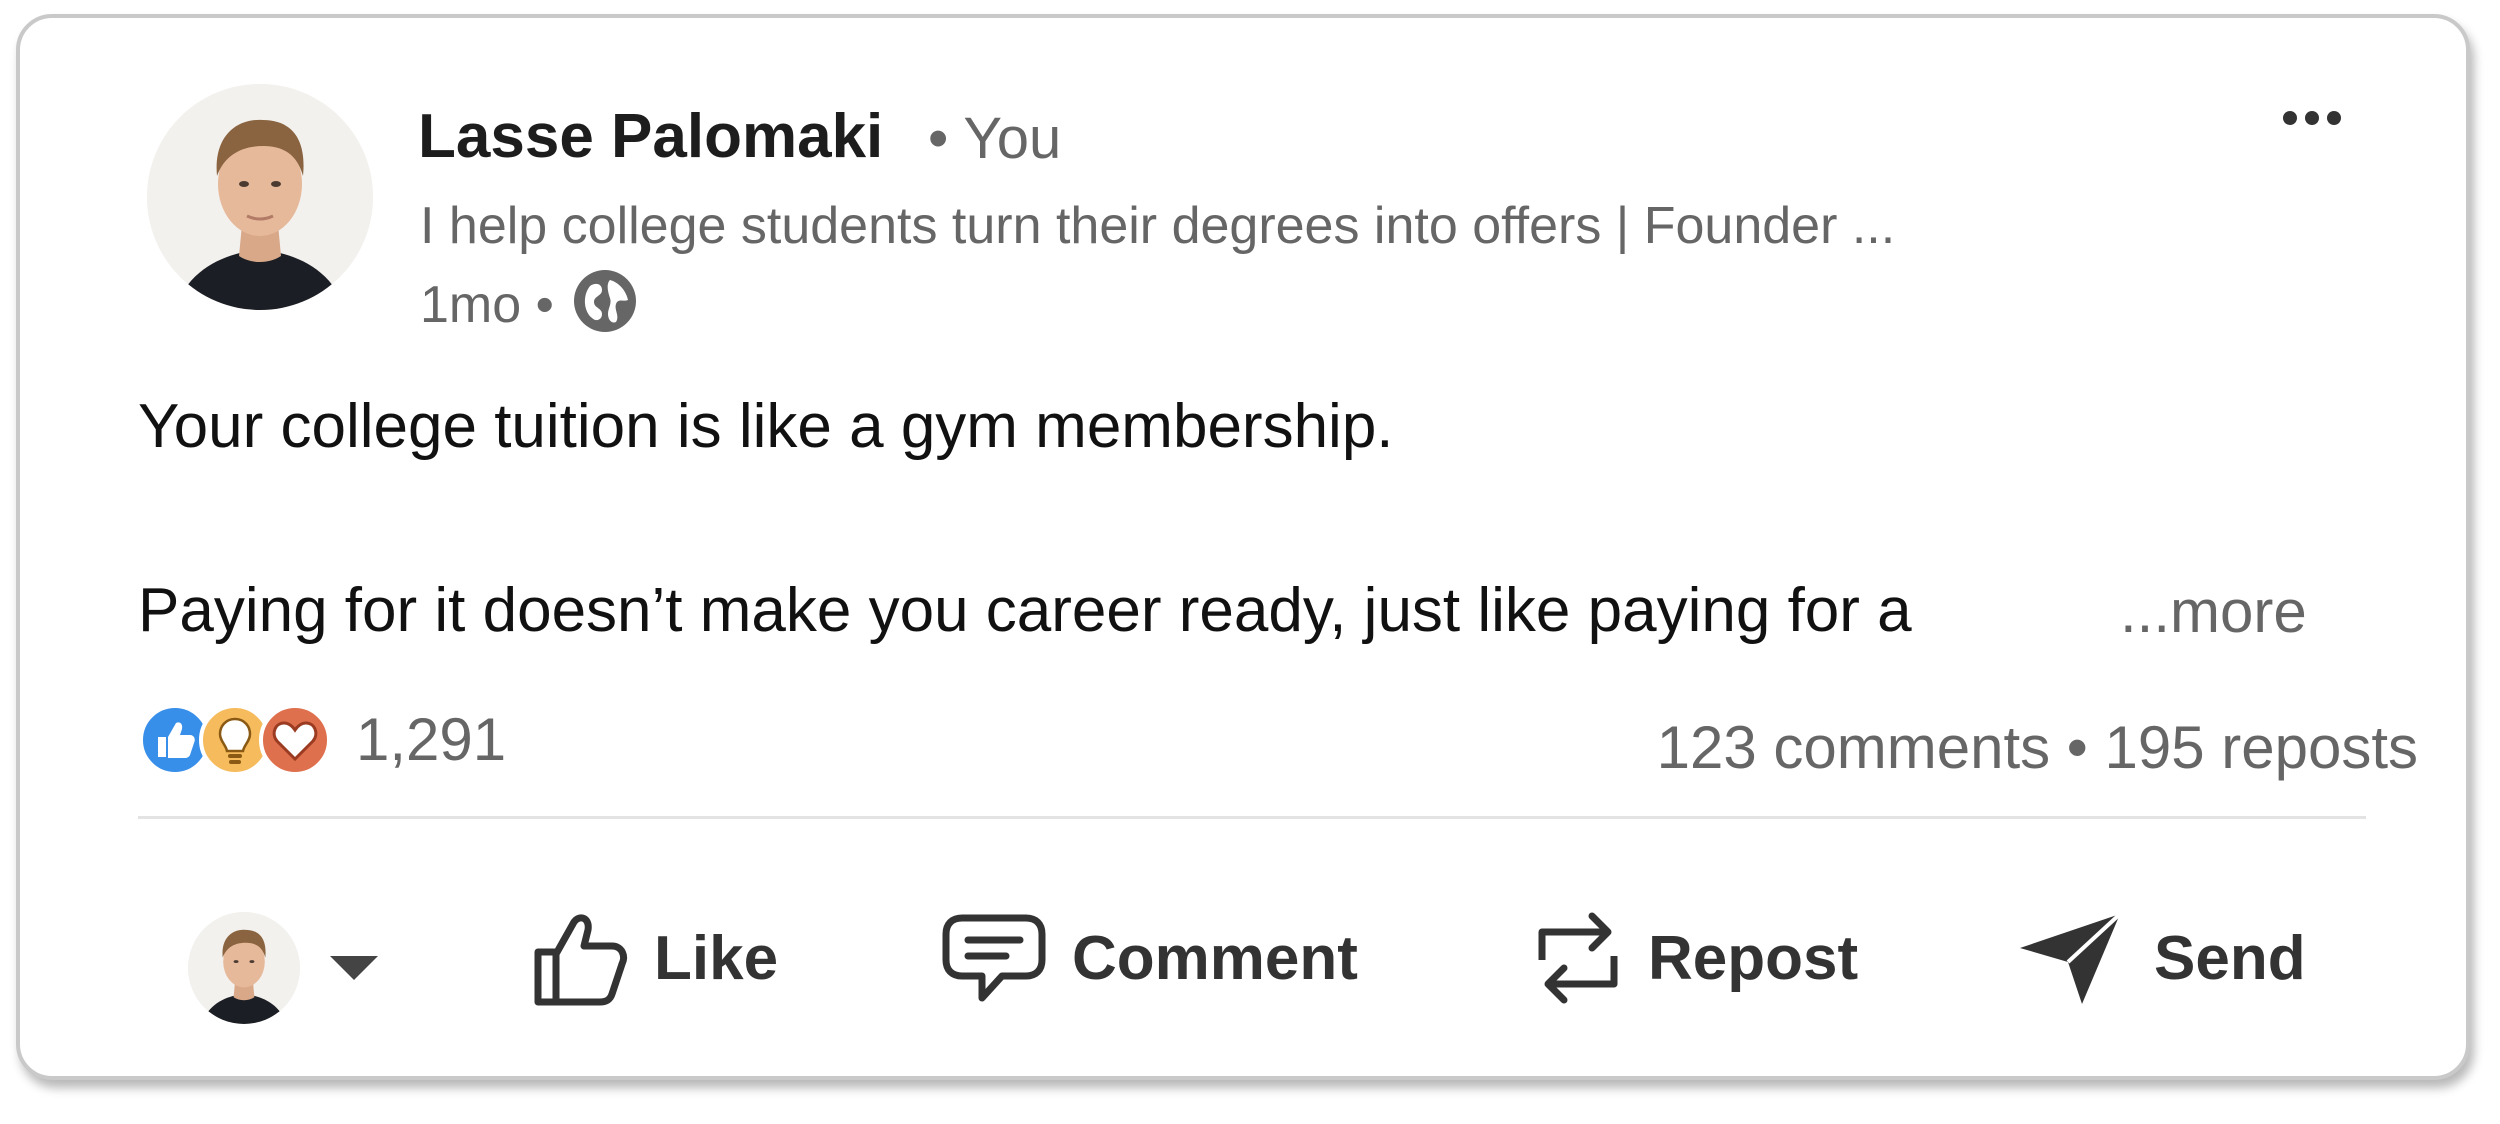  What do you see at coordinates (2037, 748) in the screenshot?
I see `comments-reposts-count: 123 comments • 195 reposts` at bounding box center [2037, 748].